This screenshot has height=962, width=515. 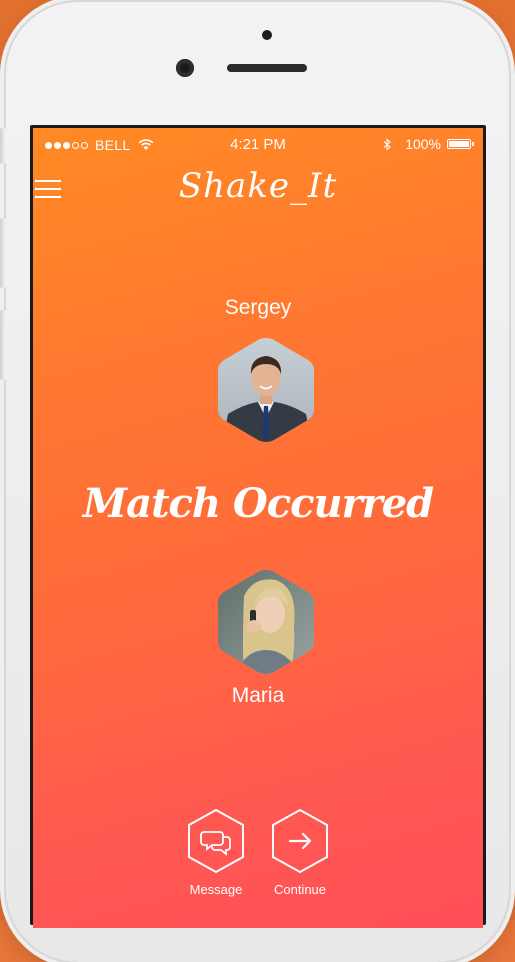 What do you see at coordinates (258, 143) in the screenshot?
I see `status-bar: BELL 4:21 PM 100%` at bounding box center [258, 143].